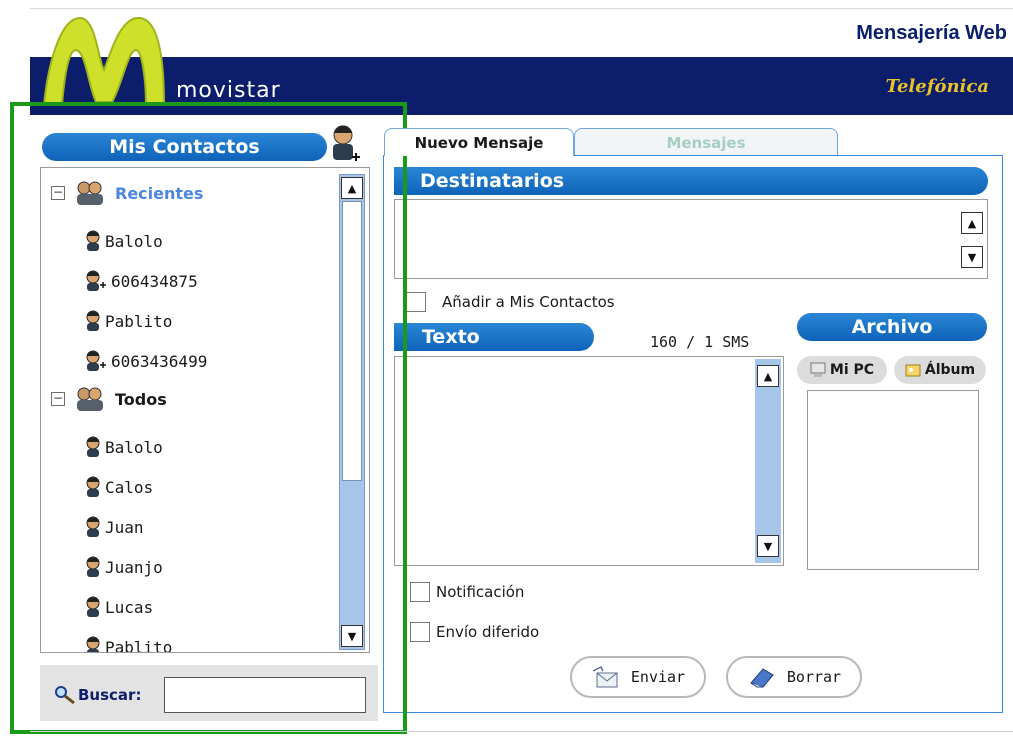 This screenshot has height=736, width=1013. What do you see at coordinates (479, 142) in the screenshot?
I see `tab-nuevo-mensaje: Nuevo Mensaje` at bounding box center [479, 142].